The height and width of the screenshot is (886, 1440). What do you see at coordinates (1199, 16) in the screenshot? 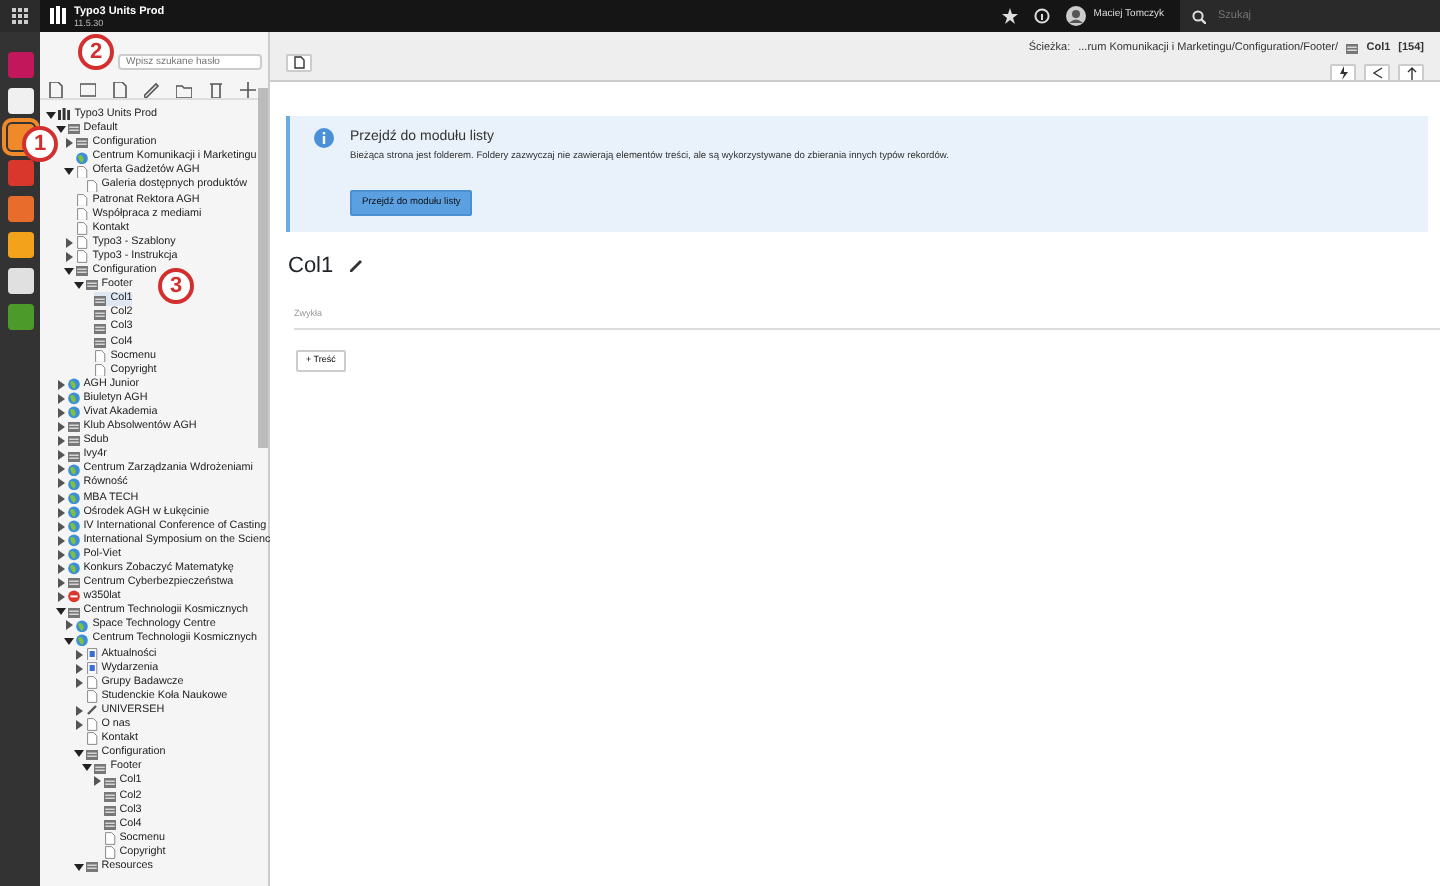
I see `search-icon` at bounding box center [1199, 16].